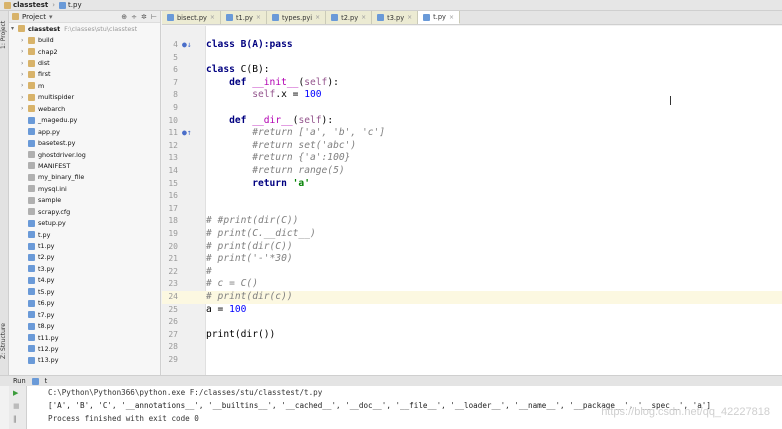  I want to click on tree-item: scrapy.cfg, so click(84, 211).